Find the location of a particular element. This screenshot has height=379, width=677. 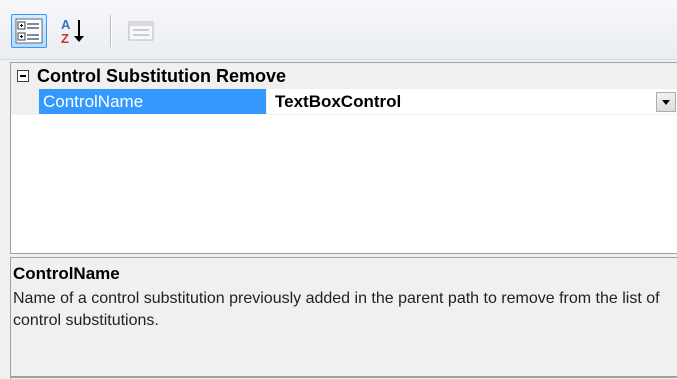

property-pages-button is located at coordinates (142, 31).